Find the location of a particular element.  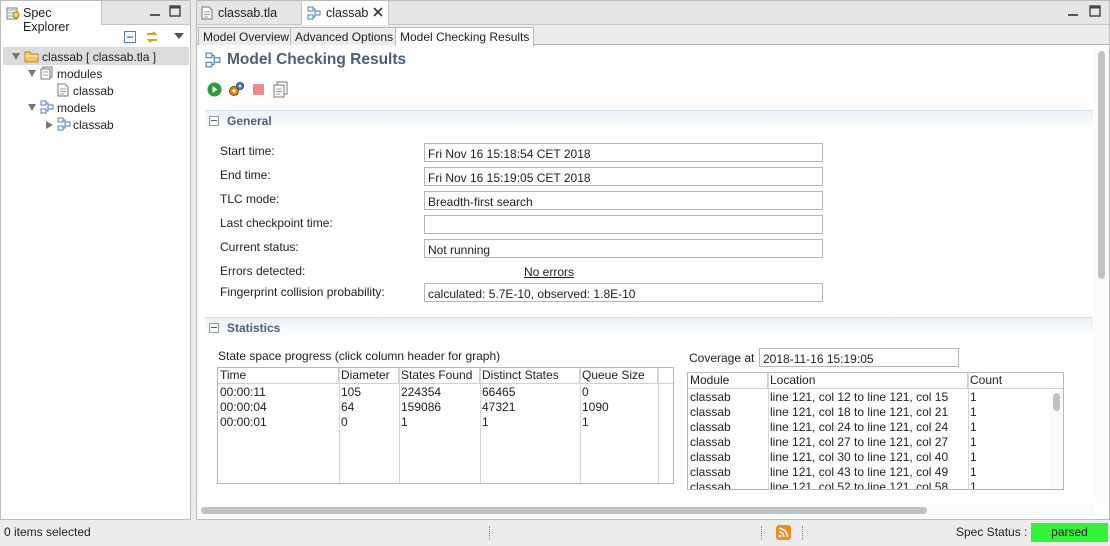

table-row: 00:00:11 105 224354 66465 0 is located at coordinates (438, 392).